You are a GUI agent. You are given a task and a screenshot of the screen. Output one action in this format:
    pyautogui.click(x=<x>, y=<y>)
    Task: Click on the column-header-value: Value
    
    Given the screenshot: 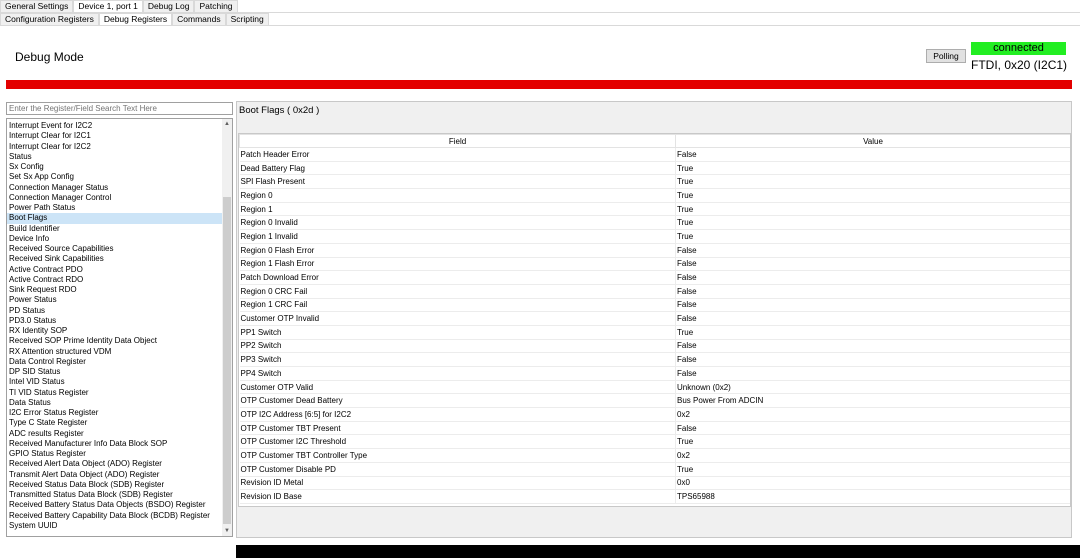 What is the action you would take?
    pyautogui.click(x=872, y=141)
    